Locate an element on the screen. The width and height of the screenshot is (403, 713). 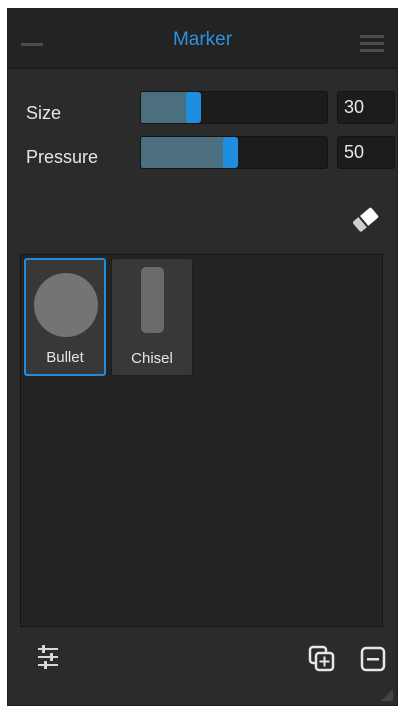
panel-header: Marker is located at coordinates (202, 39).